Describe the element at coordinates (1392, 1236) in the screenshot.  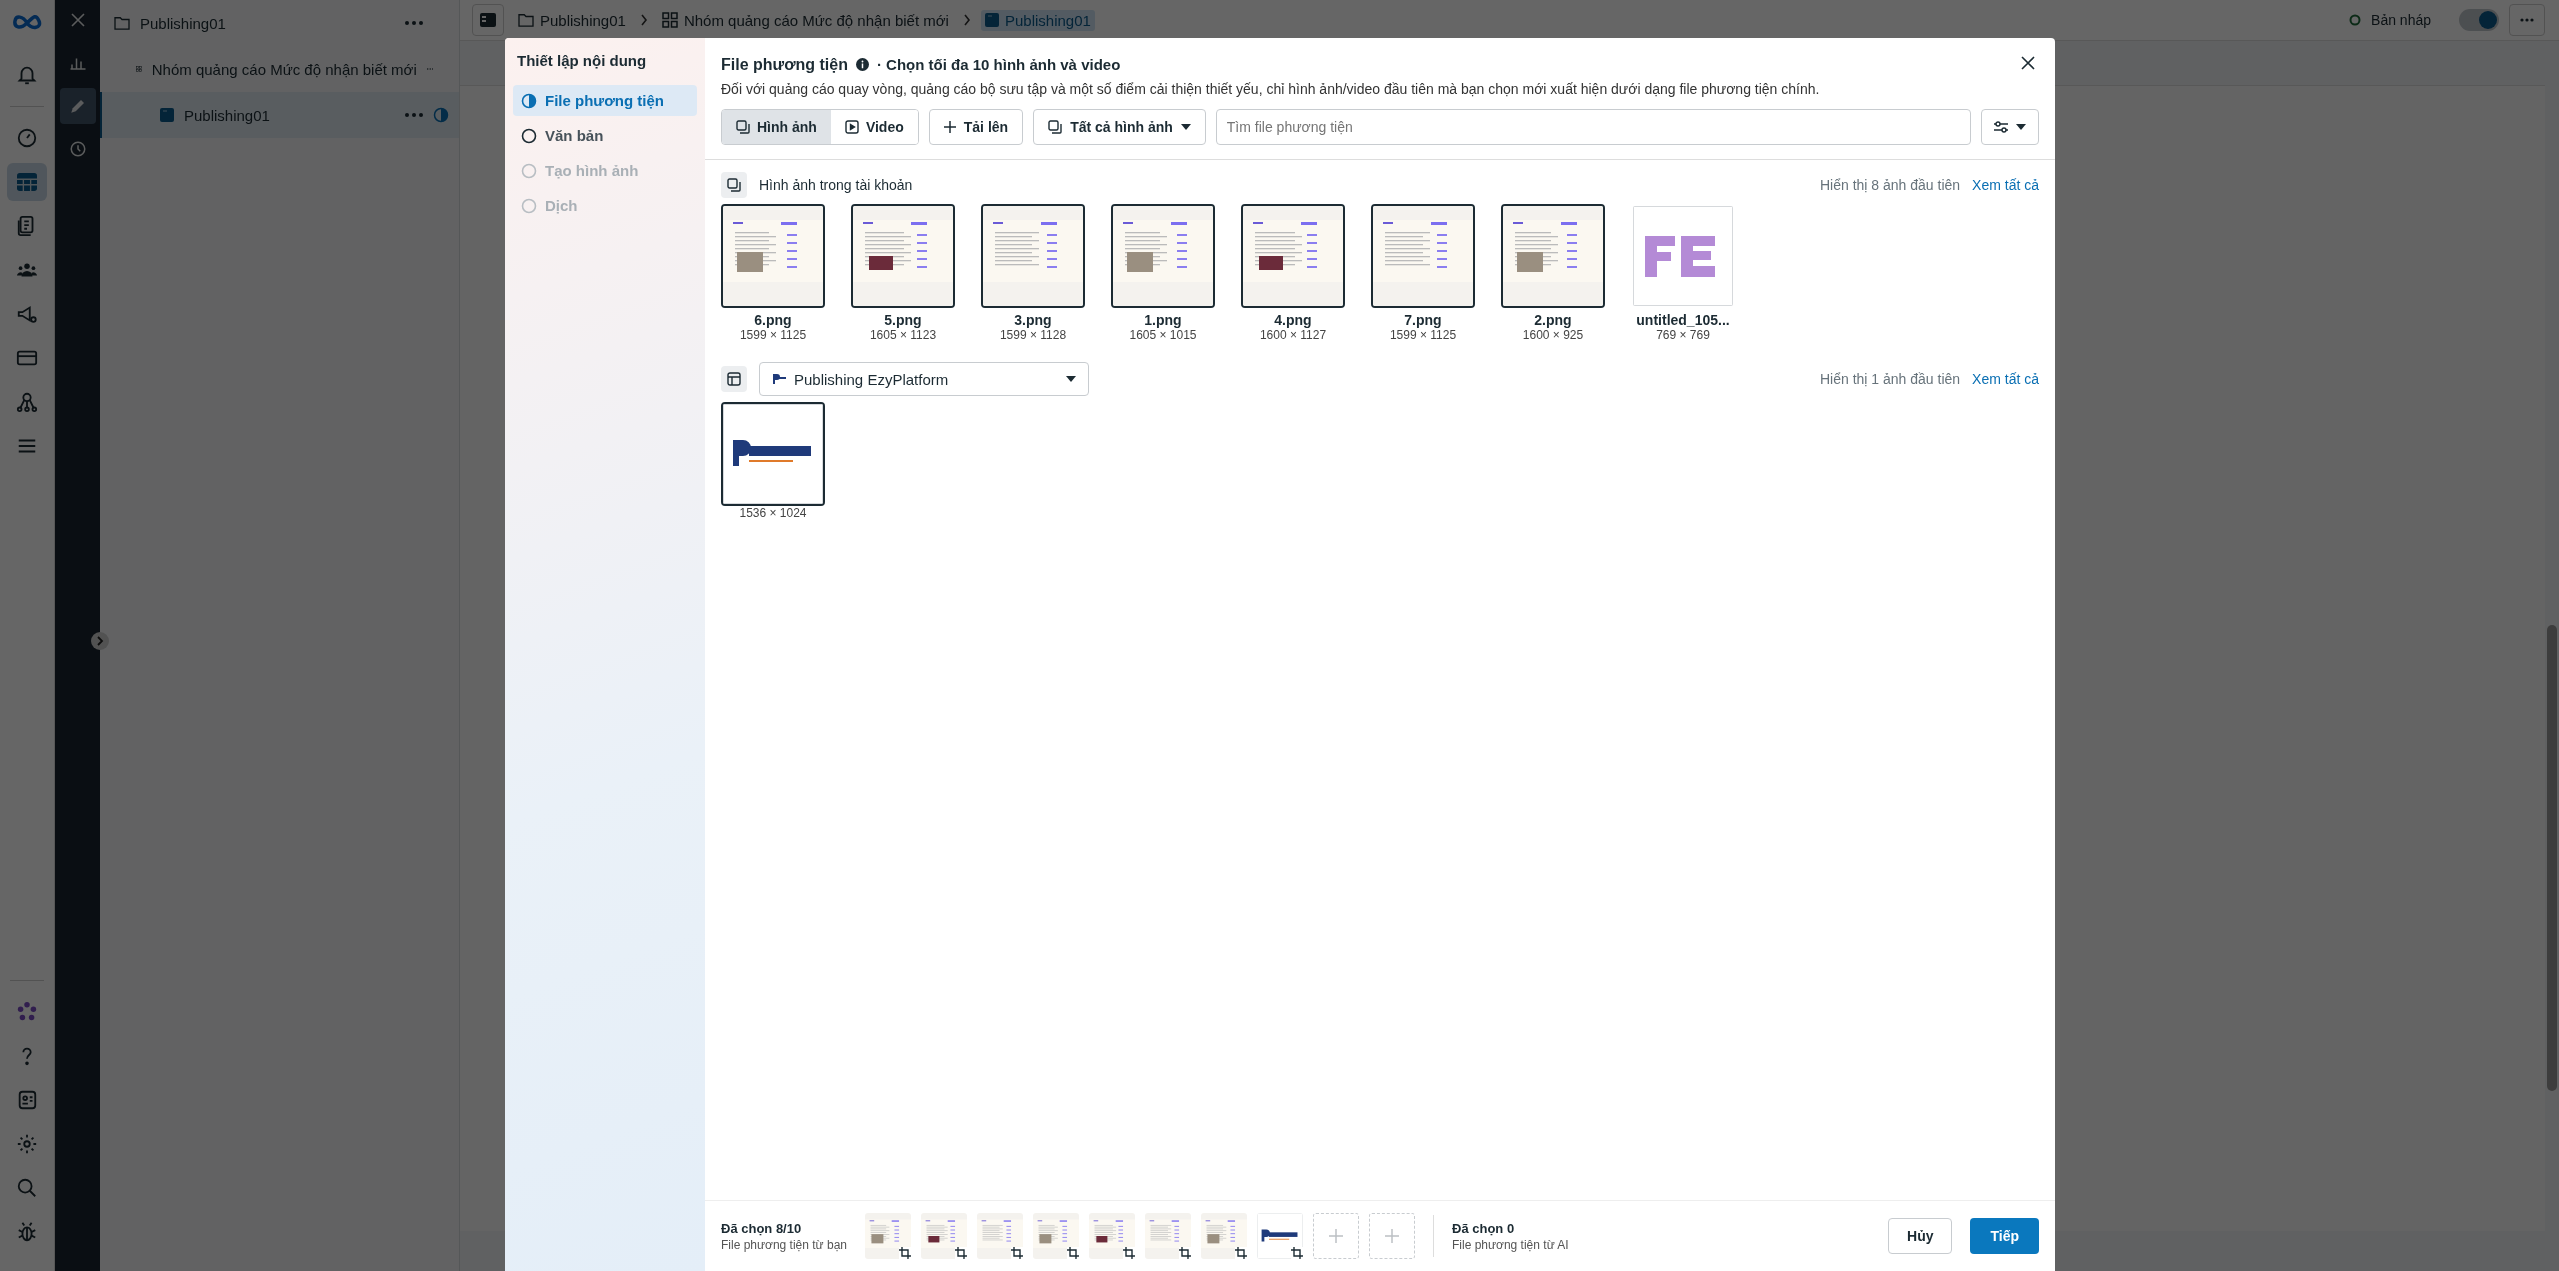
I see `plus-icon` at that location.